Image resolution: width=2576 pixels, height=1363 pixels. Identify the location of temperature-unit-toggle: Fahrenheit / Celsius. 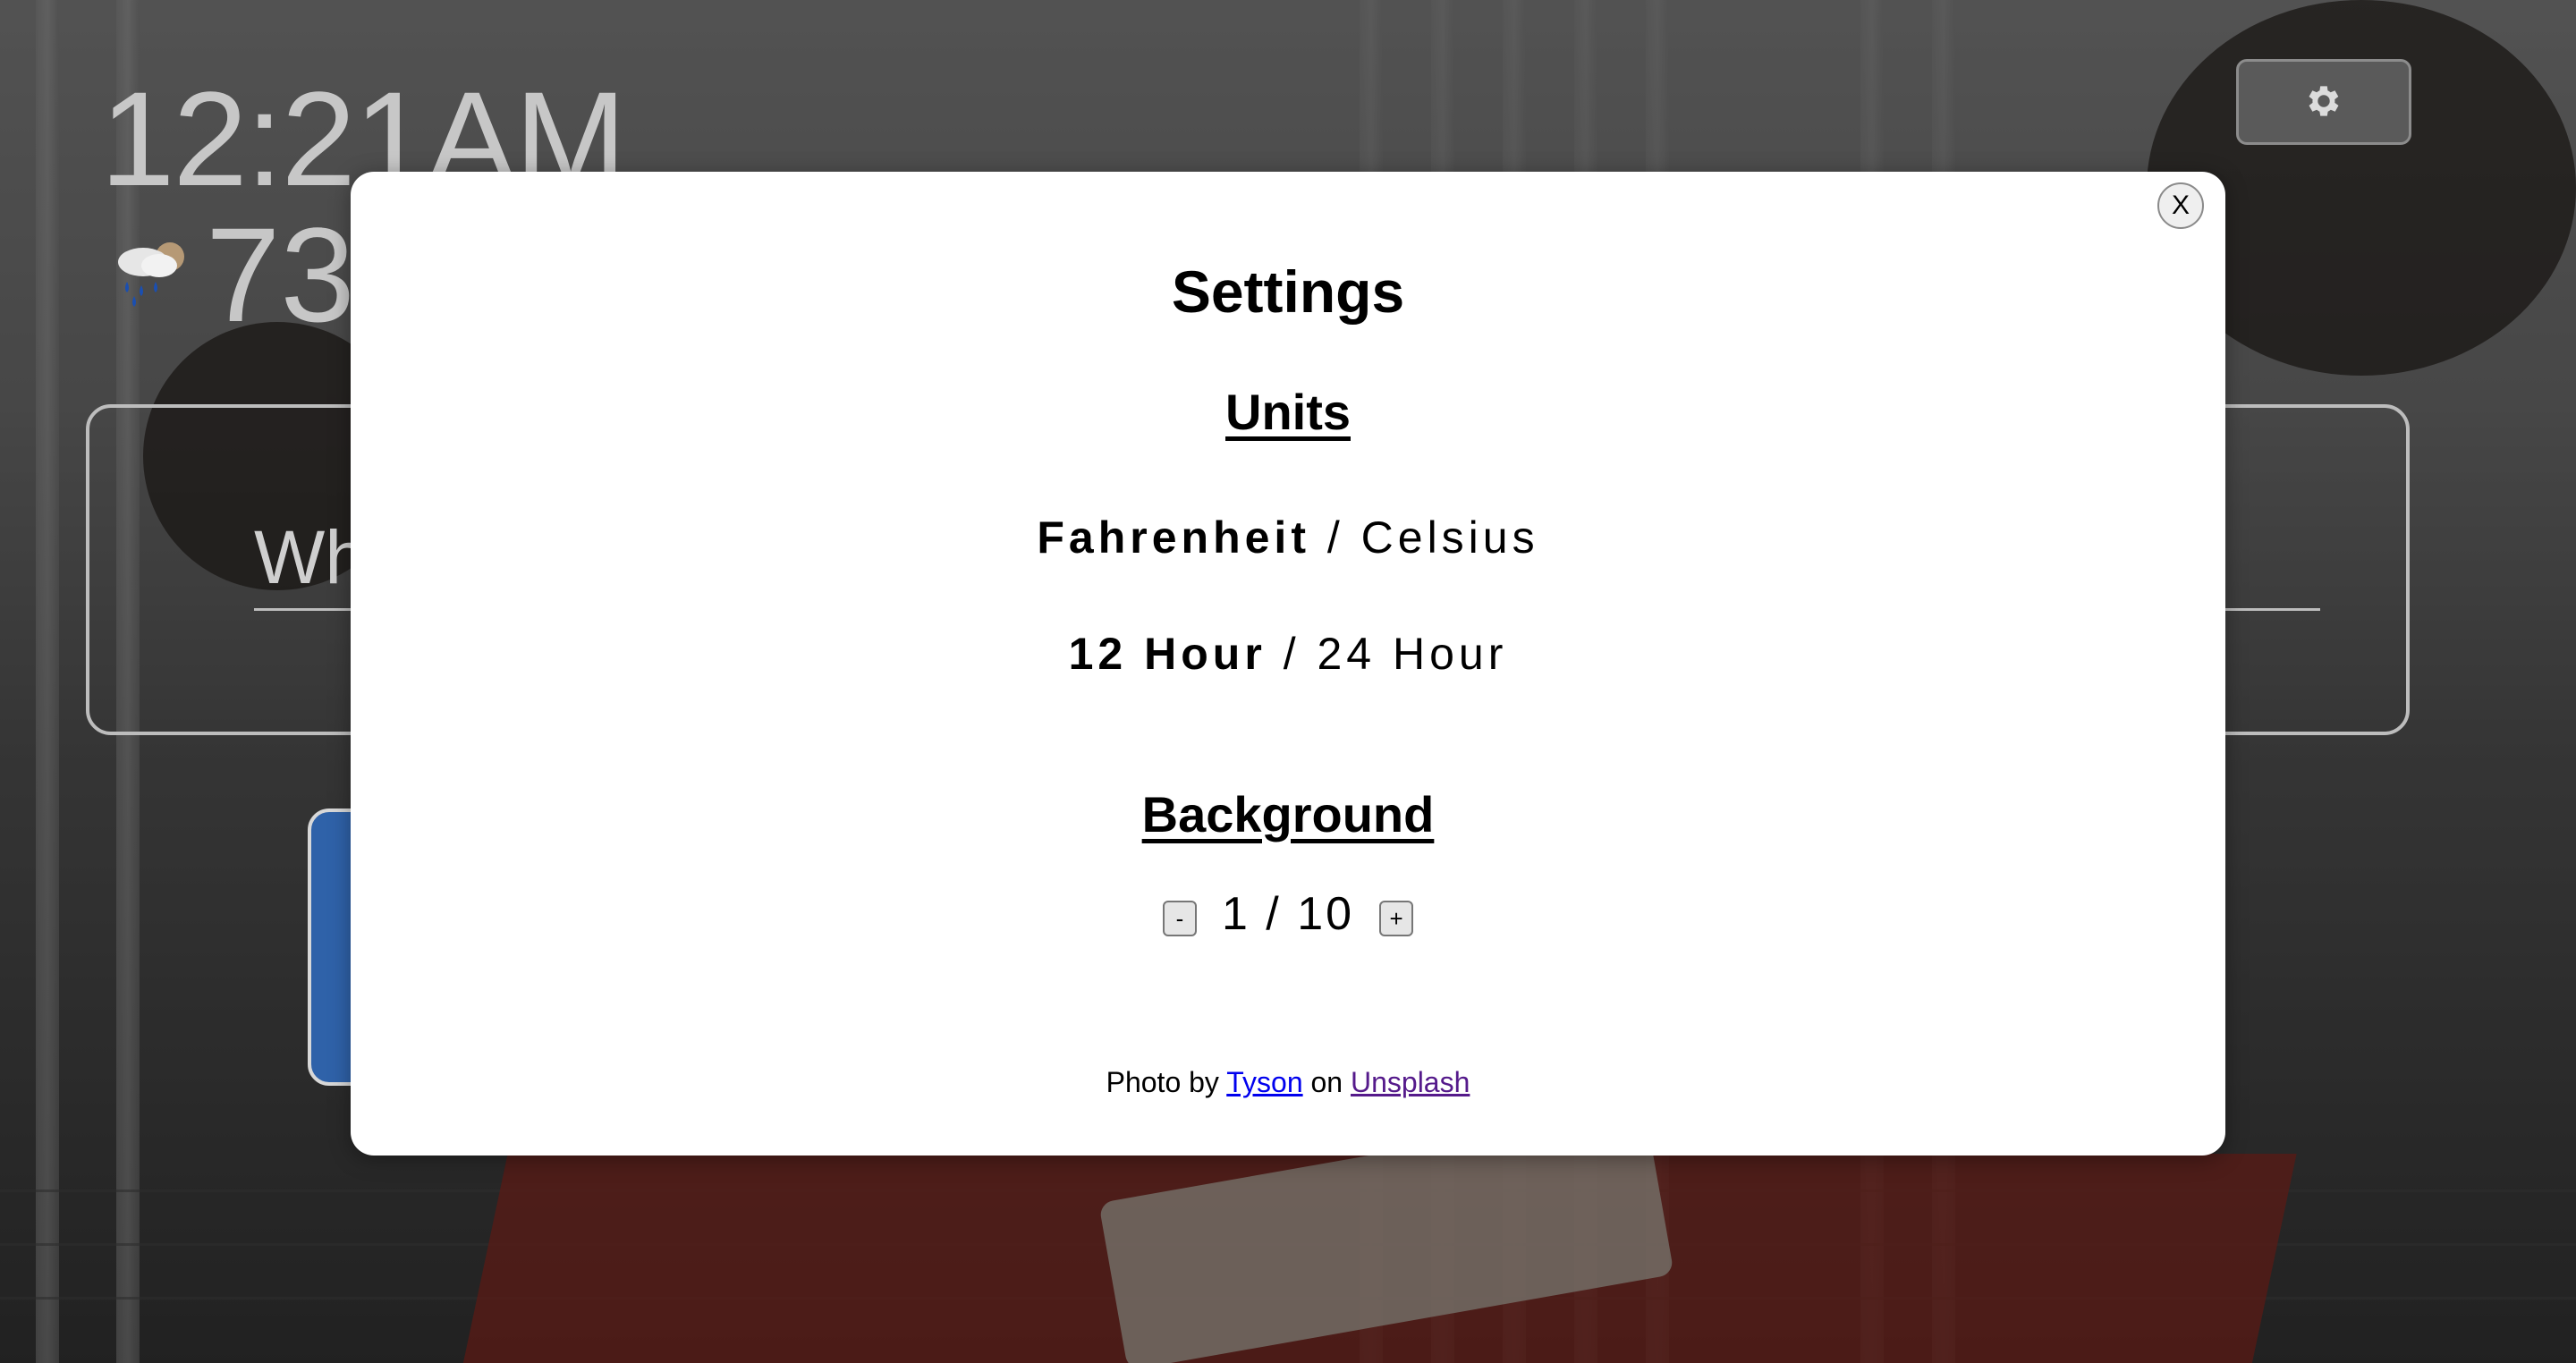
(1288, 537).